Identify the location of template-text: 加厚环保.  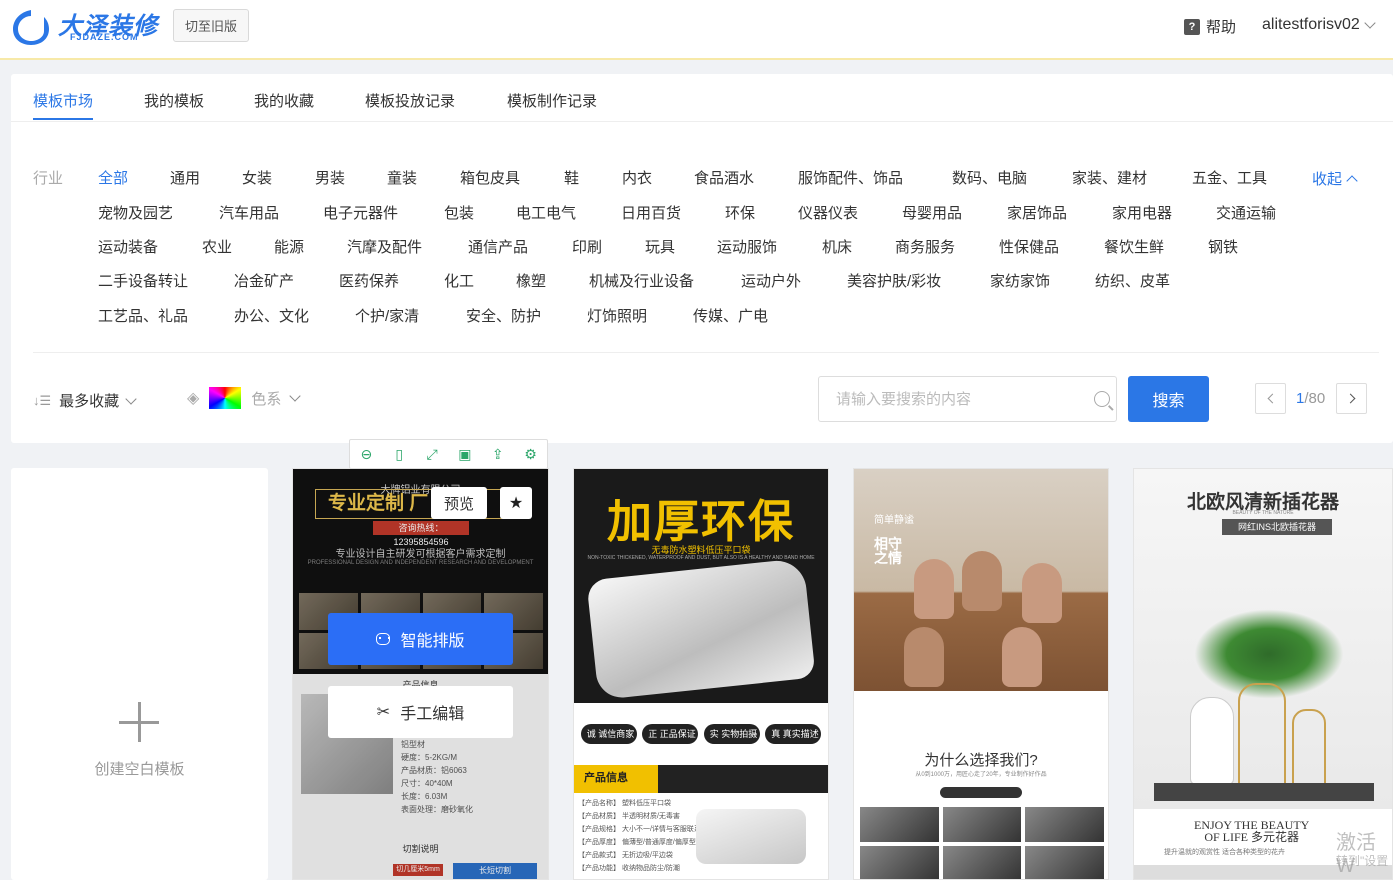
(700, 521).